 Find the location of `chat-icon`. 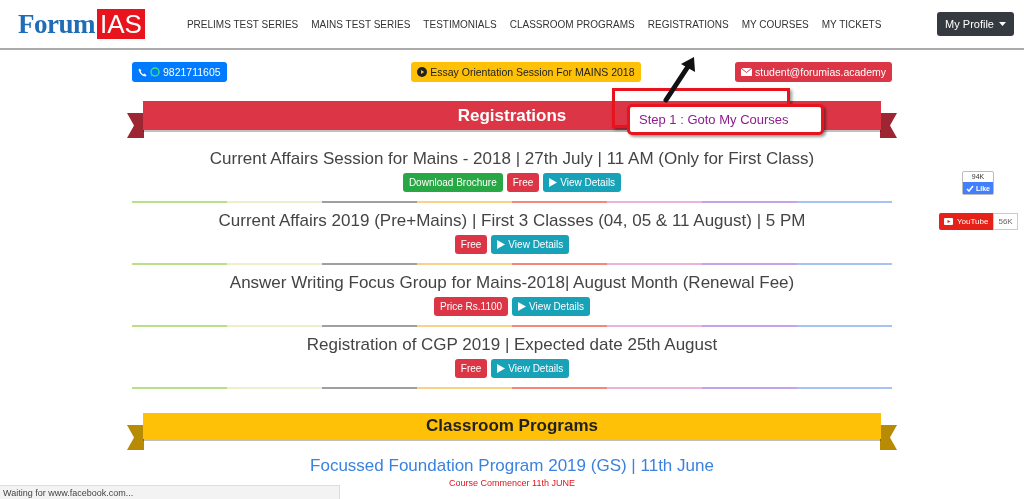

chat-icon is located at coordinates (155, 72).